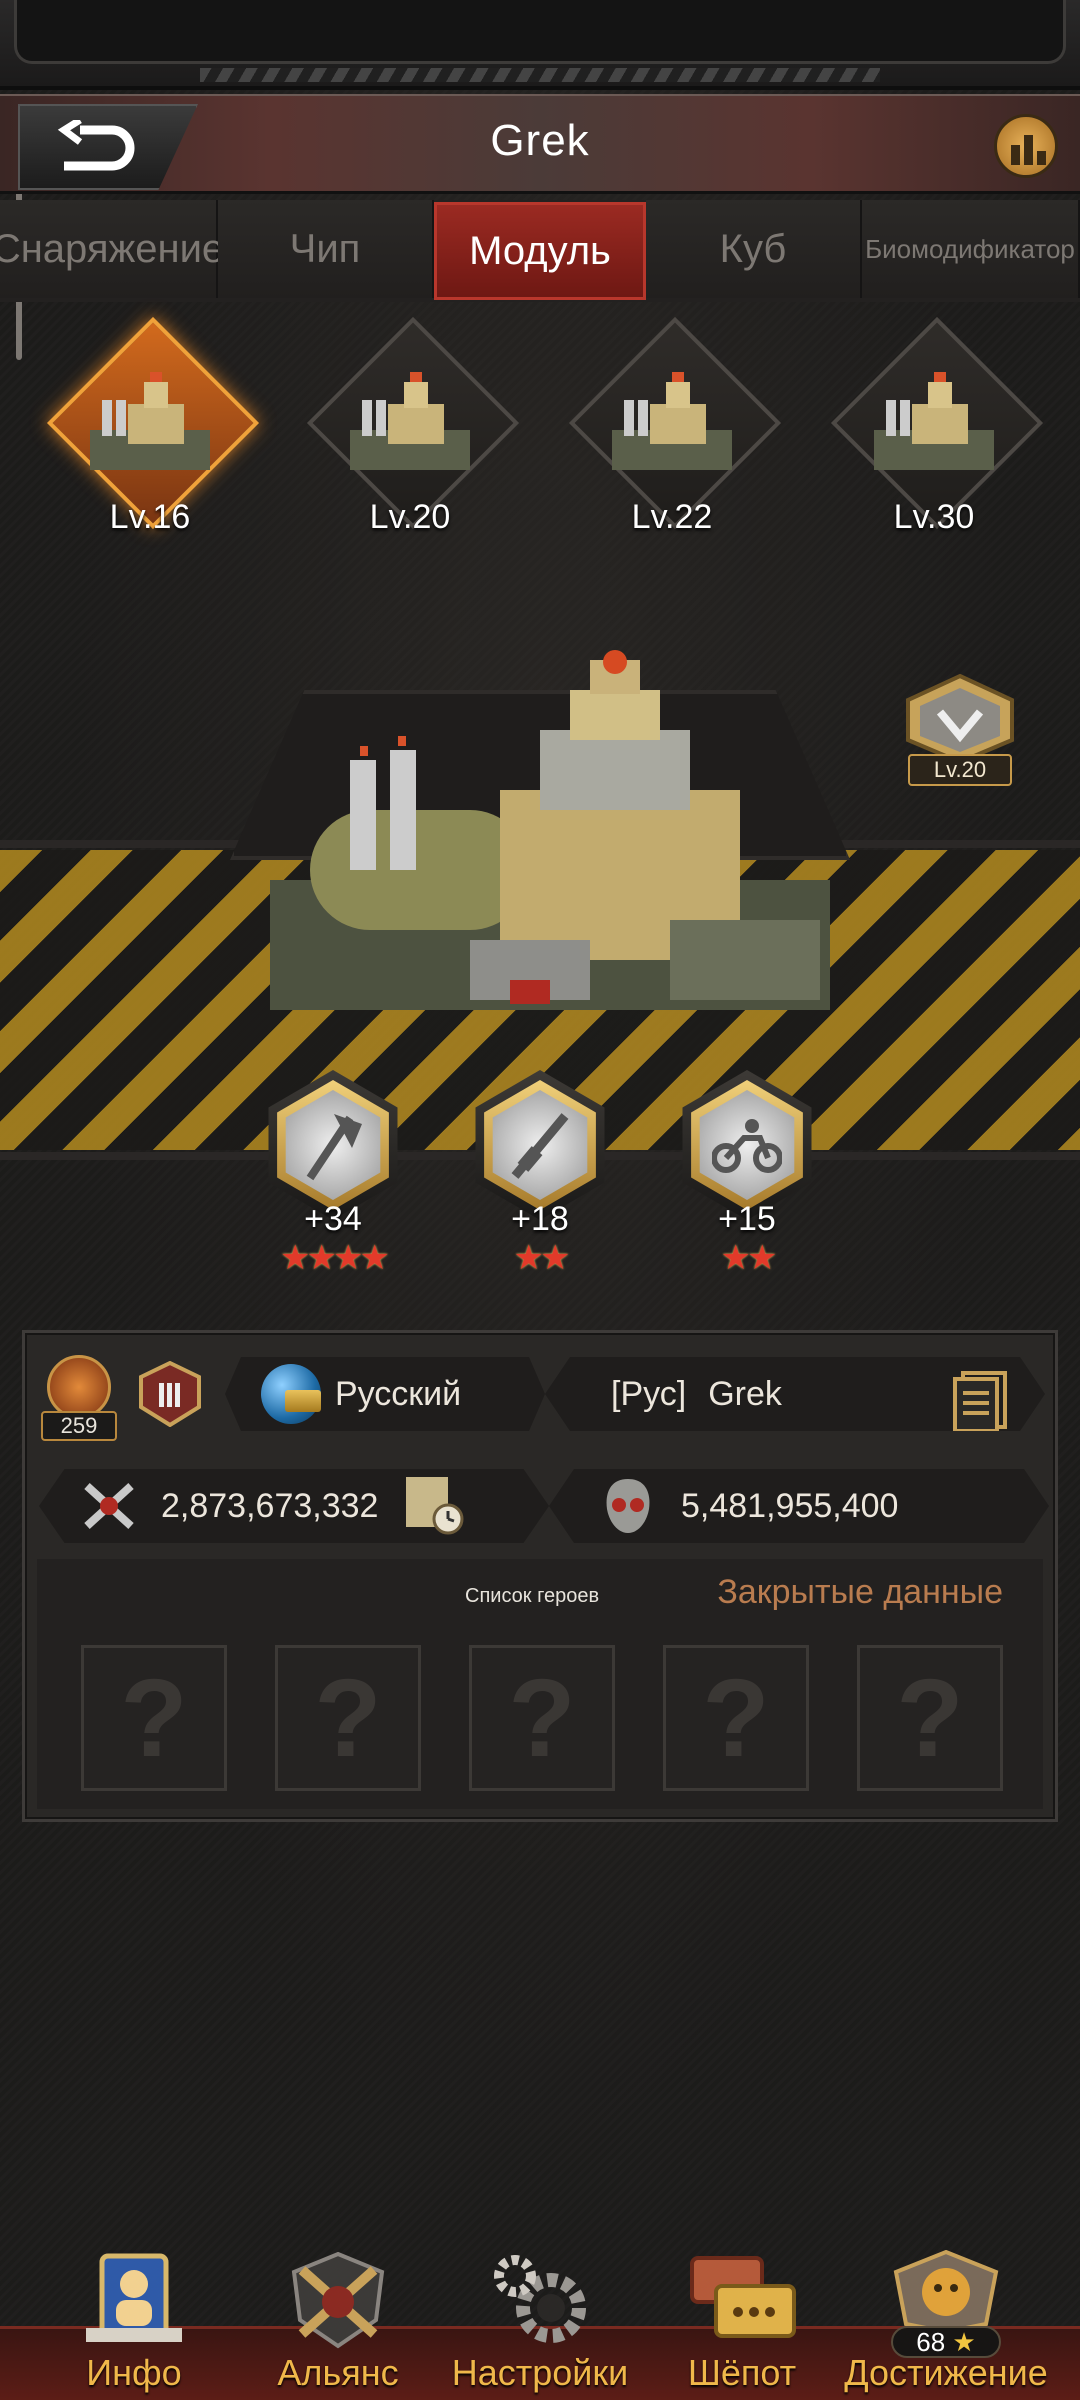 This screenshot has height=2400, width=1080. What do you see at coordinates (540, 140) in the screenshot?
I see `page-title: Grek` at bounding box center [540, 140].